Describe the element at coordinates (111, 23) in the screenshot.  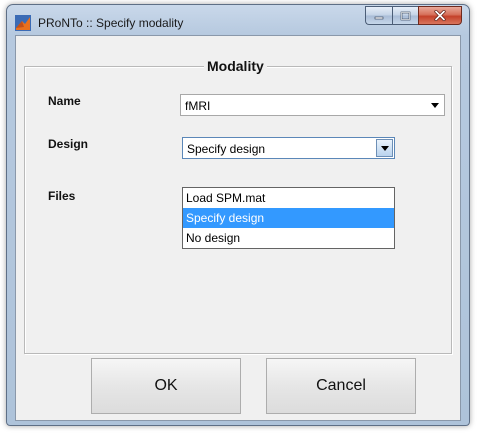
I see `window-title: PRoNTo :: Specify modality` at that location.